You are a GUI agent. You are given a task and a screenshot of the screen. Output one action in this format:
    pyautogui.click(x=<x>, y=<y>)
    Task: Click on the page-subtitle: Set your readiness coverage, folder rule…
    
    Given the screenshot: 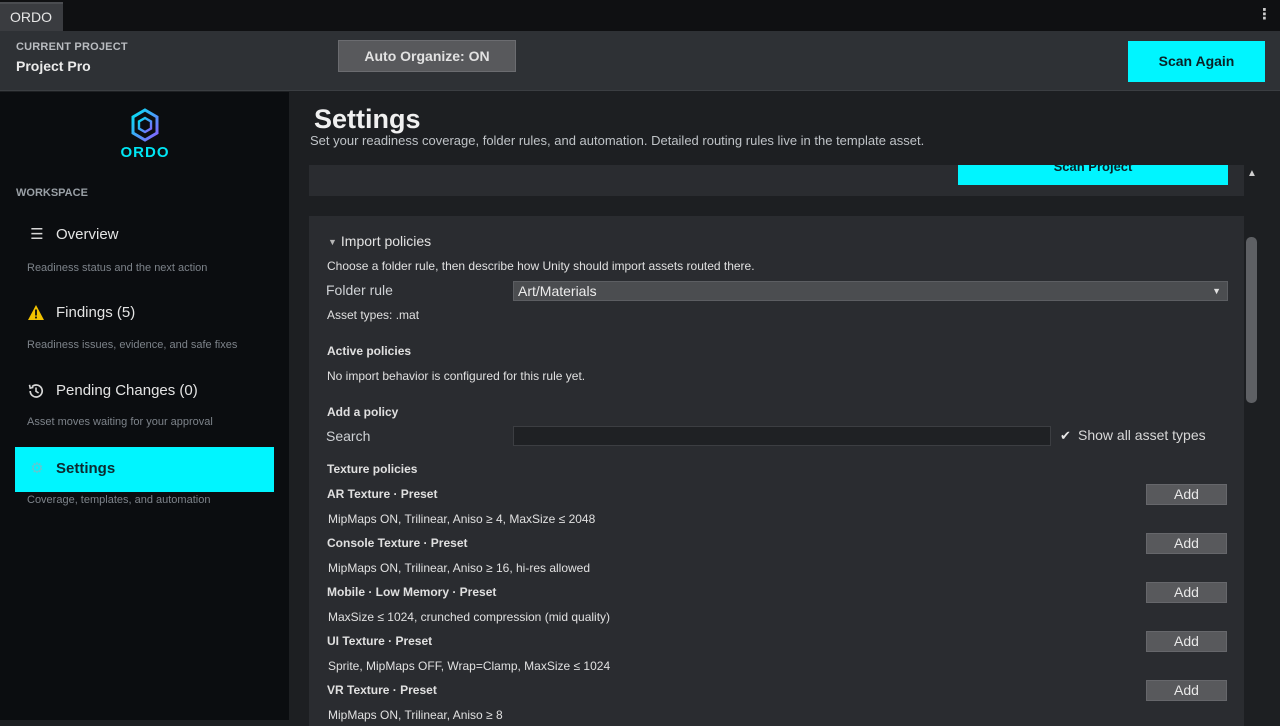 What is the action you would take?
    pyautogui.click(x=617, y=140)
    